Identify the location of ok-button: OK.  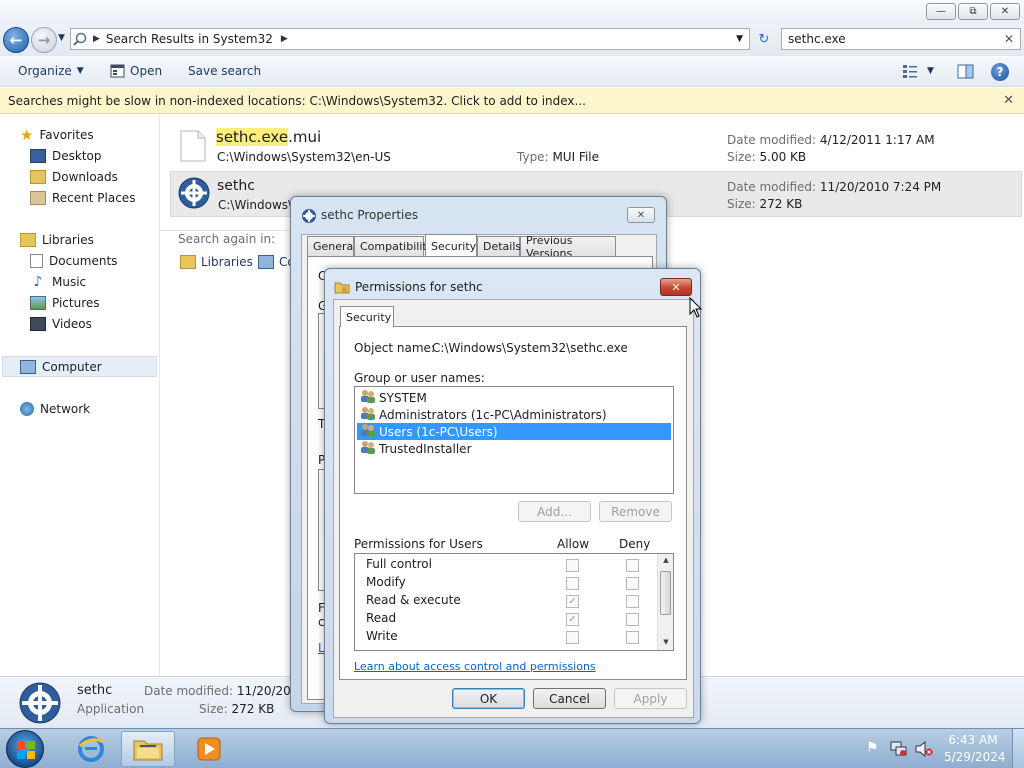
(488, 698).